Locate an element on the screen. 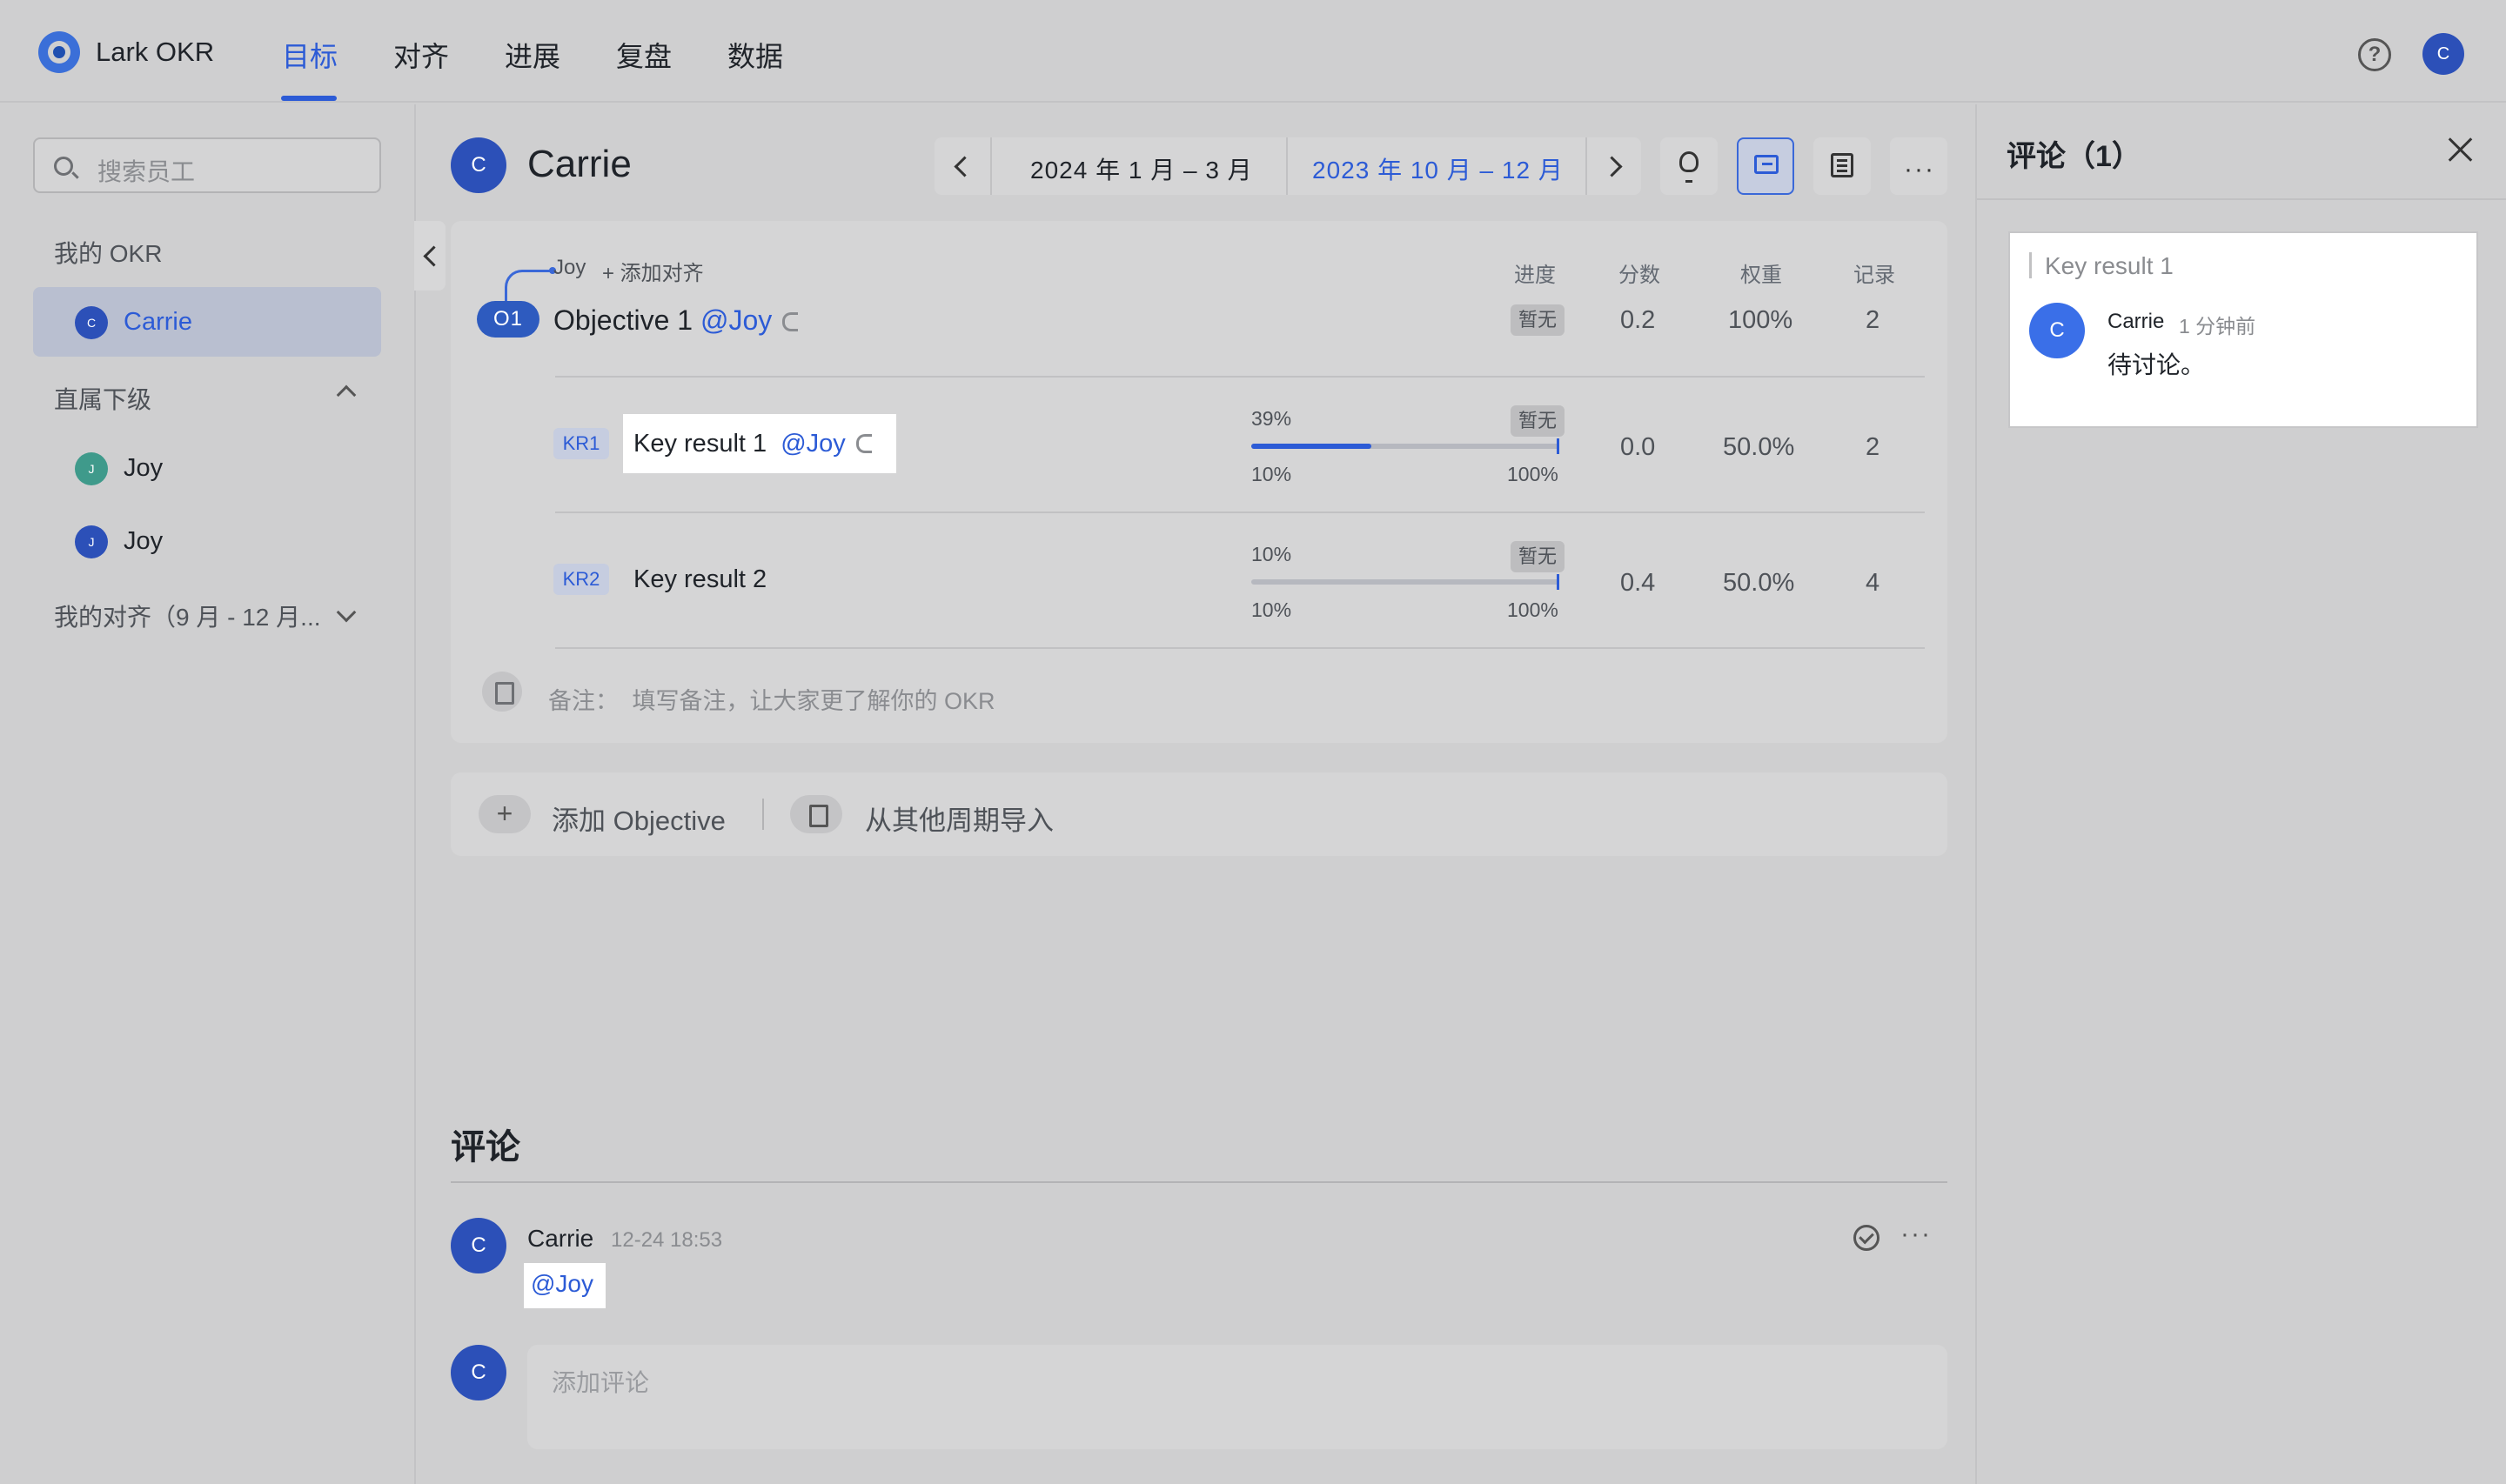  sidebar-item-carrie: C Carrie is located at coordinates (207, 322).